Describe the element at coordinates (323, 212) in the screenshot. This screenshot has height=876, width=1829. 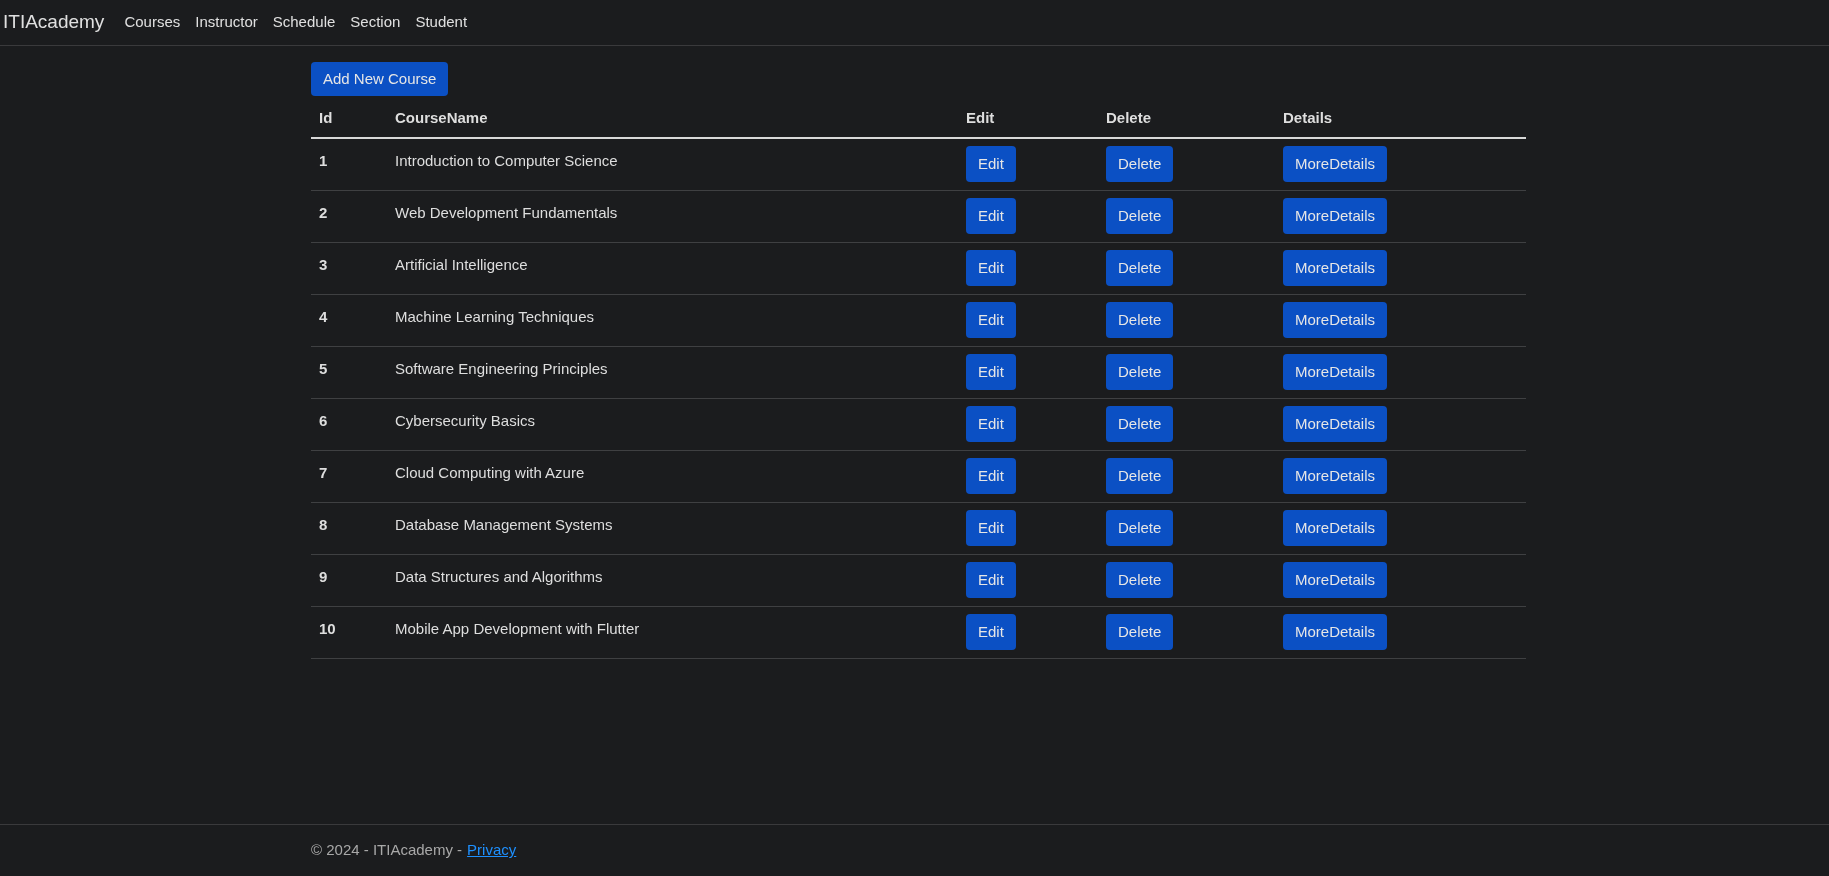
I see `table-cell: 2` at that location.